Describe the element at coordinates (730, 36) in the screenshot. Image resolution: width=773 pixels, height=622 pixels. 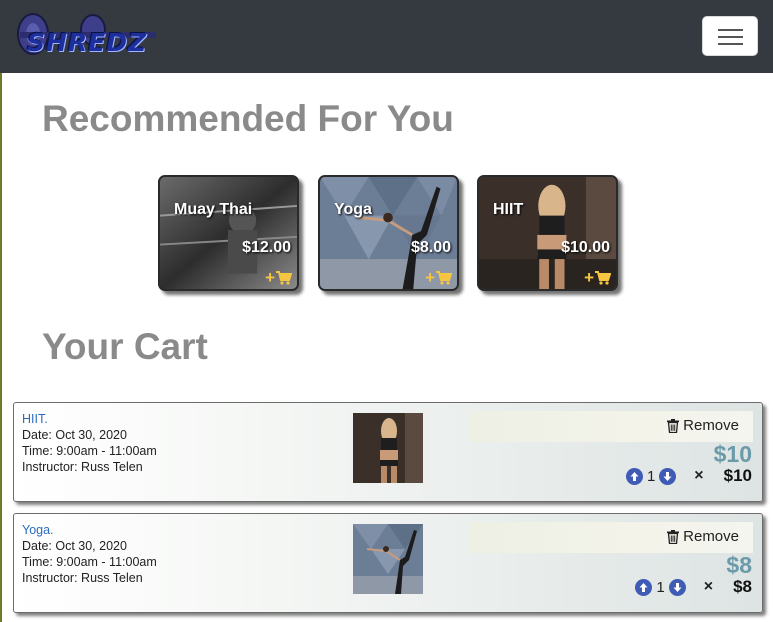
I see `menu-toggle-button` at that location.